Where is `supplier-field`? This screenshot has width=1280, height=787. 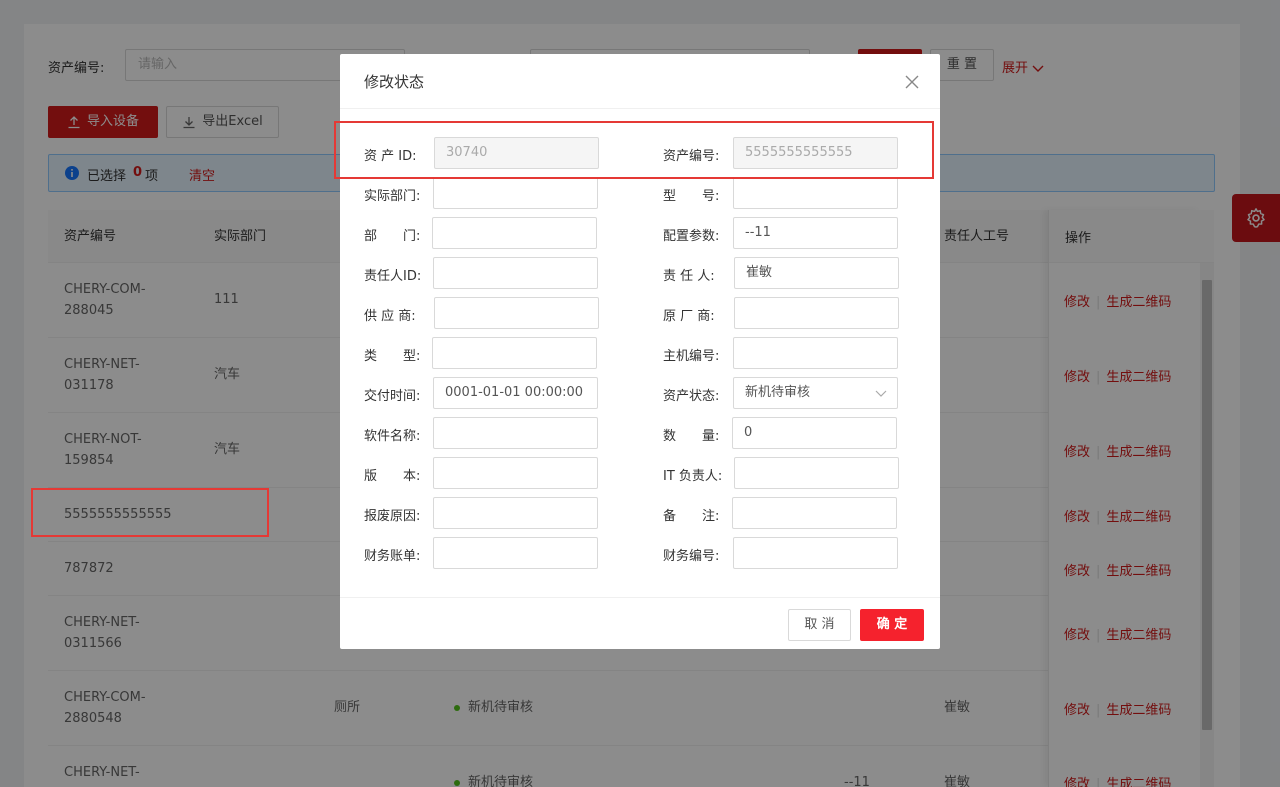
supplier-field is located at coordinates (516, 313).